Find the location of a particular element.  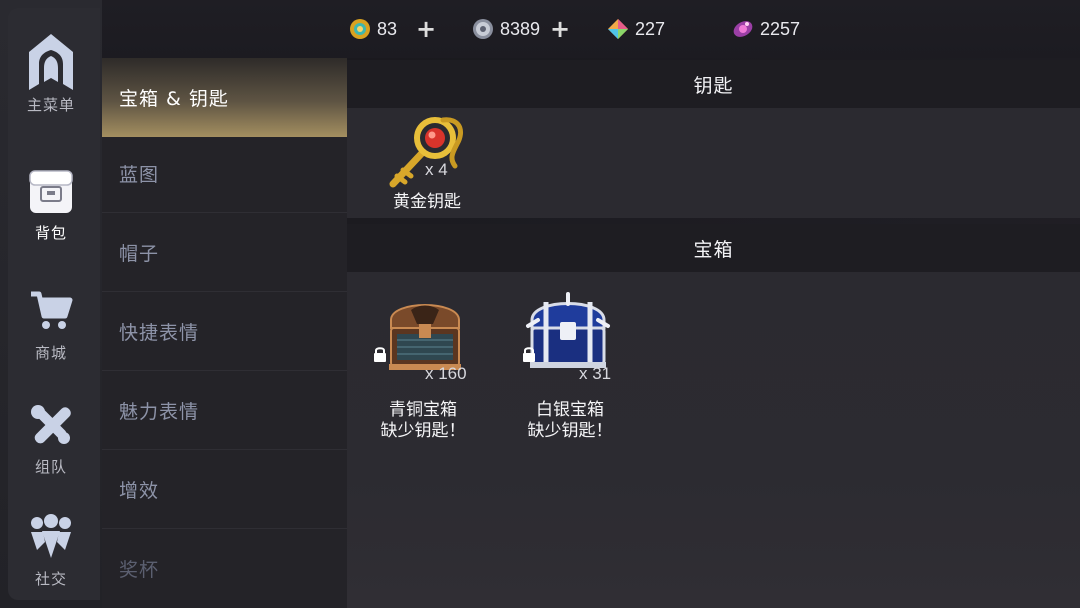

item-name: 黄金钥匙 is located at coordinates (427, 202).